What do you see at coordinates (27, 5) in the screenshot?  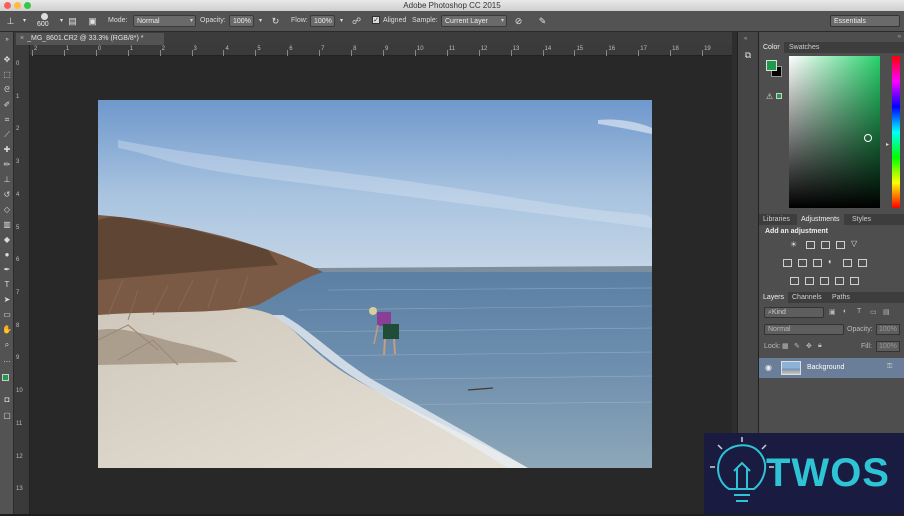 I see `zoom-window-icon` at bounding box center [27, 5].